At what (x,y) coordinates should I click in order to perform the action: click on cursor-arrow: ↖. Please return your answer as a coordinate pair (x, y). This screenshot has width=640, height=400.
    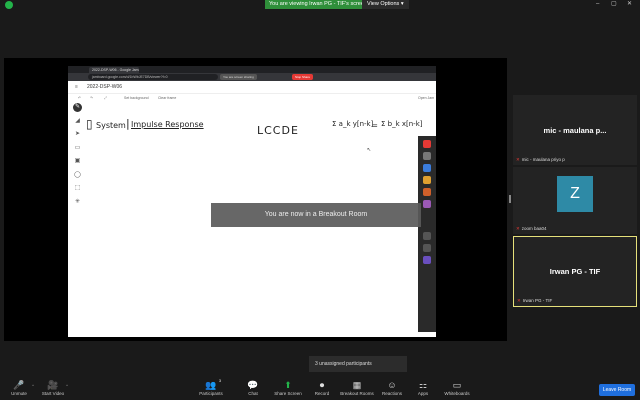
    Looking at the image, I should click on (369, 150).